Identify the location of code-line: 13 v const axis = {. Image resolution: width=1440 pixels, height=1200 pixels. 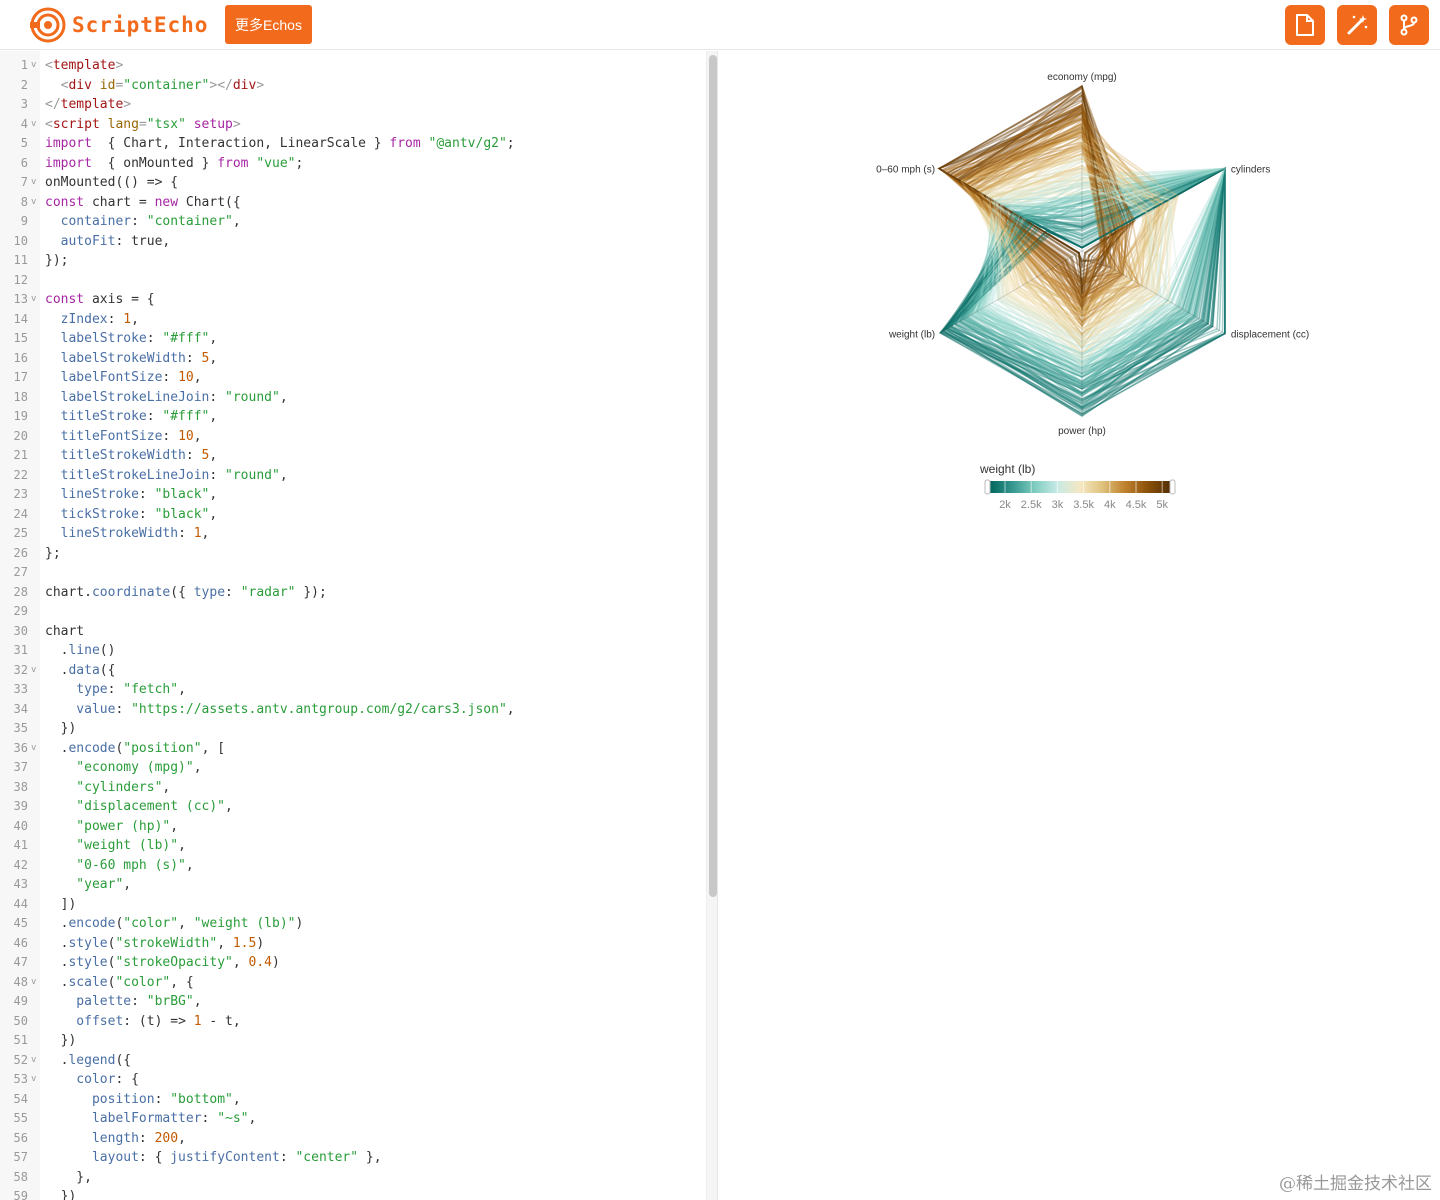
(352, 300).